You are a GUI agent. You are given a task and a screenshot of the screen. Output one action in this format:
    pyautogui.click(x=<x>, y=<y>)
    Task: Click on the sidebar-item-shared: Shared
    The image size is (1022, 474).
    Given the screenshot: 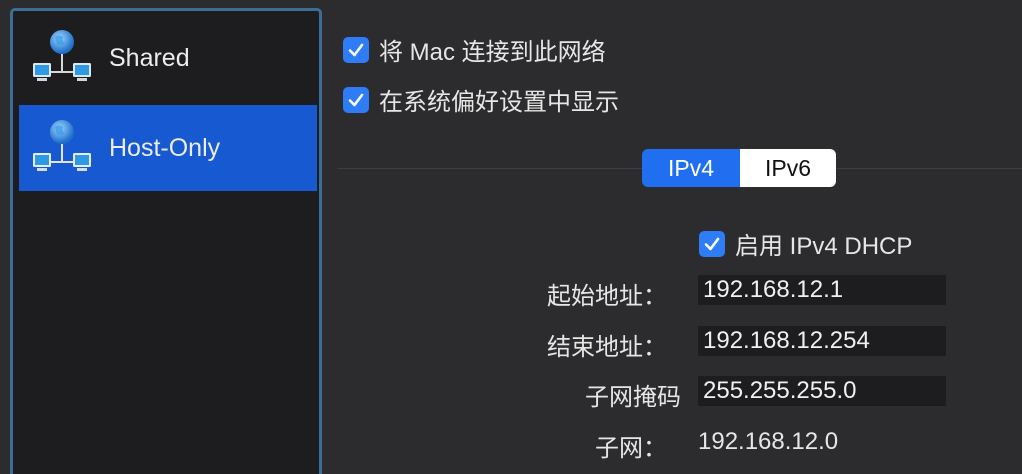 What is the action you would take?
    pyautogui.click(x=168, y=58)
    